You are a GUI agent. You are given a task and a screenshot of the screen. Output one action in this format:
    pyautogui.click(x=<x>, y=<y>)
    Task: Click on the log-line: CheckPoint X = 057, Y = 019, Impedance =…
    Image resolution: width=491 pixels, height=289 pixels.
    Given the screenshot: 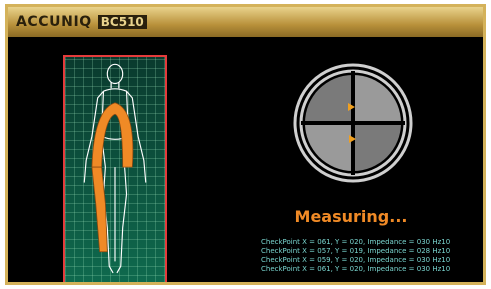 What is the action you would take?
    pyautogui.click(x=356, y=251)
    